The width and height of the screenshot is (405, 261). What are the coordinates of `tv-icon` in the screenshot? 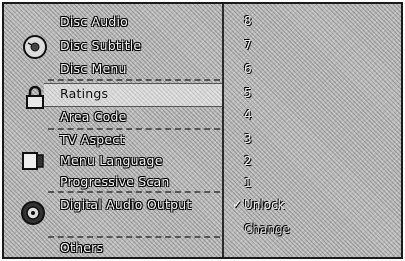 It's located at (33, 161).